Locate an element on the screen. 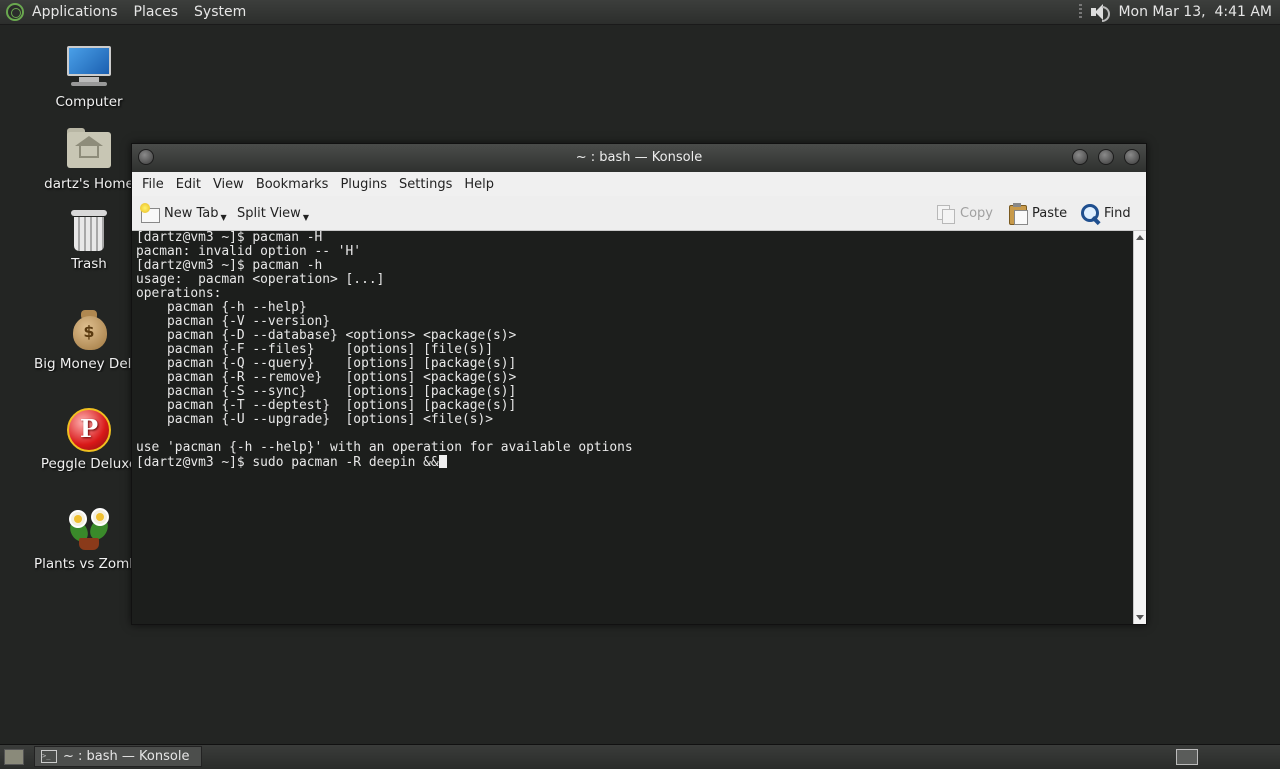 The height and width of the screenshot is (769, 1280). paste-button: Paste is located at coordinates (1037, 213).